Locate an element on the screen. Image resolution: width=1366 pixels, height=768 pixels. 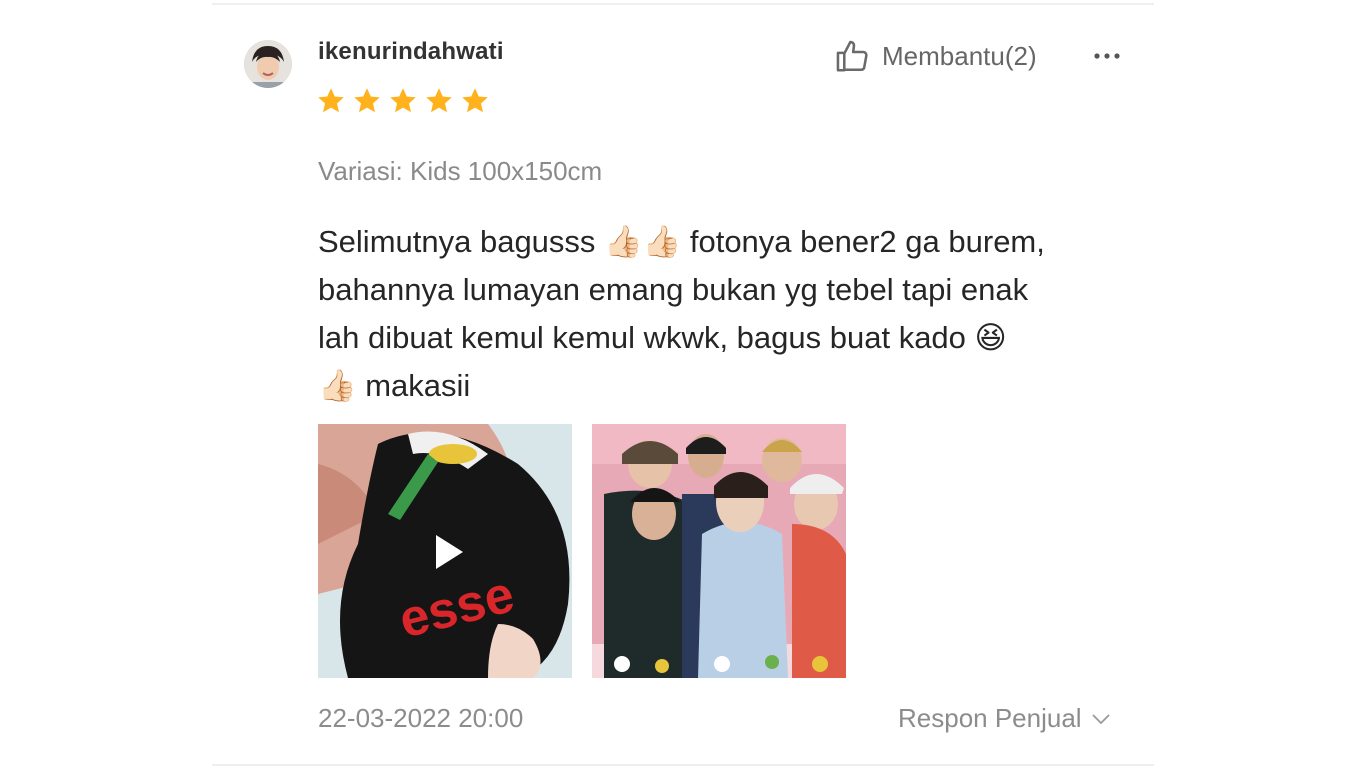
review-video-thumbnail: esse is located at coordinates (445, 551).